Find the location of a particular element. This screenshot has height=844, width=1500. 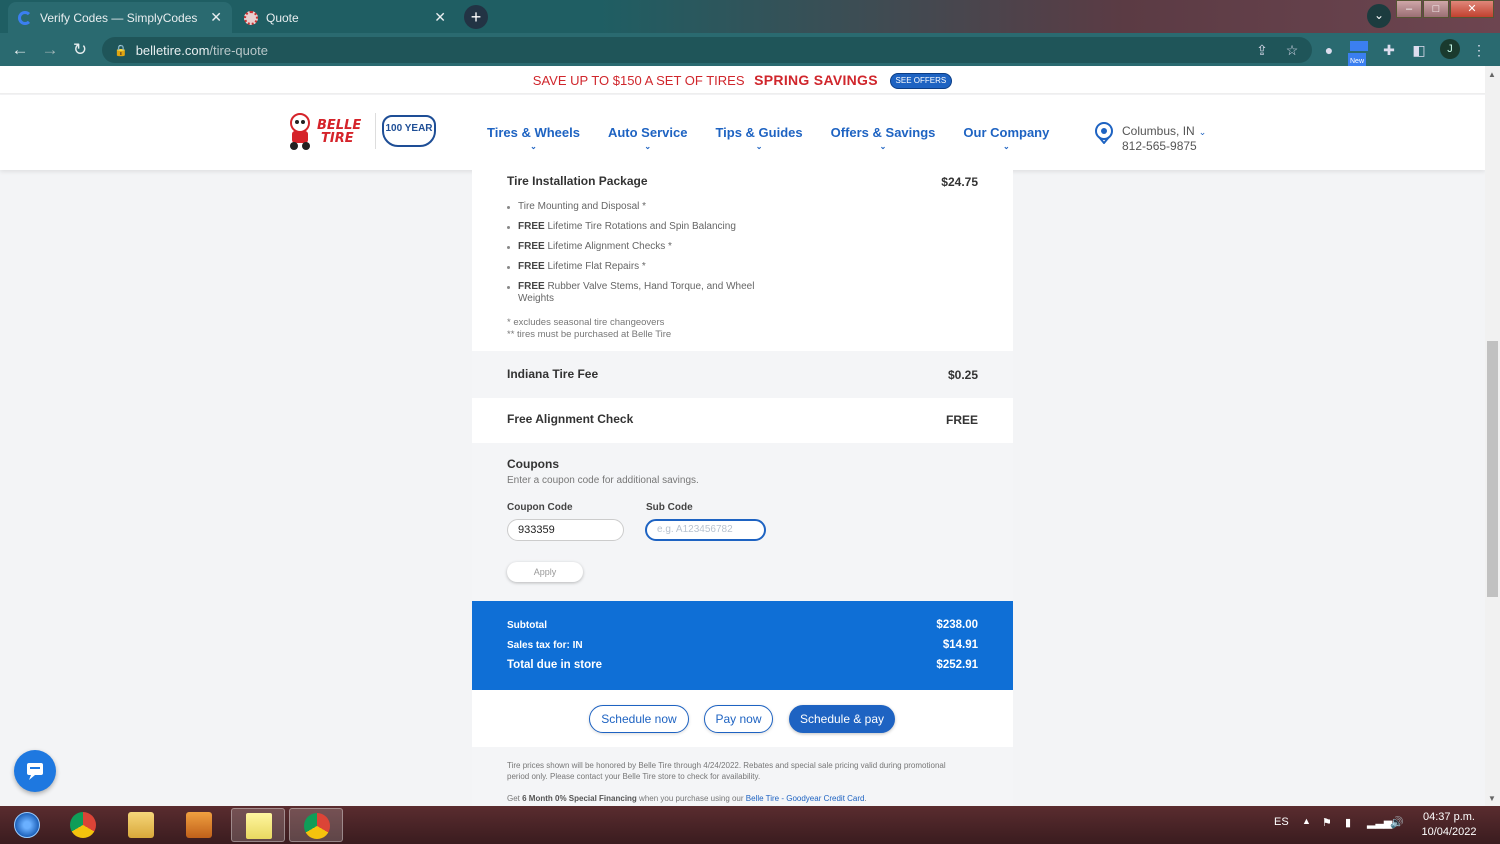

media-player-icon is located at coordinates (199, 825).